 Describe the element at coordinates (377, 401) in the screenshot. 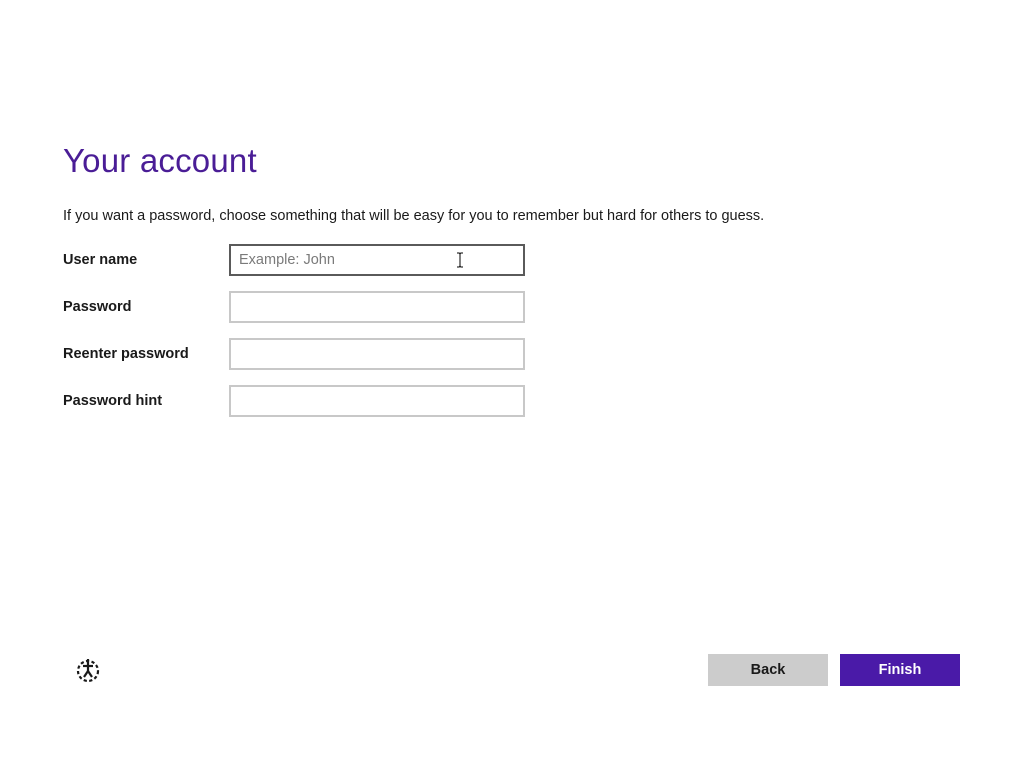

I see `password-hint-input` at that location.